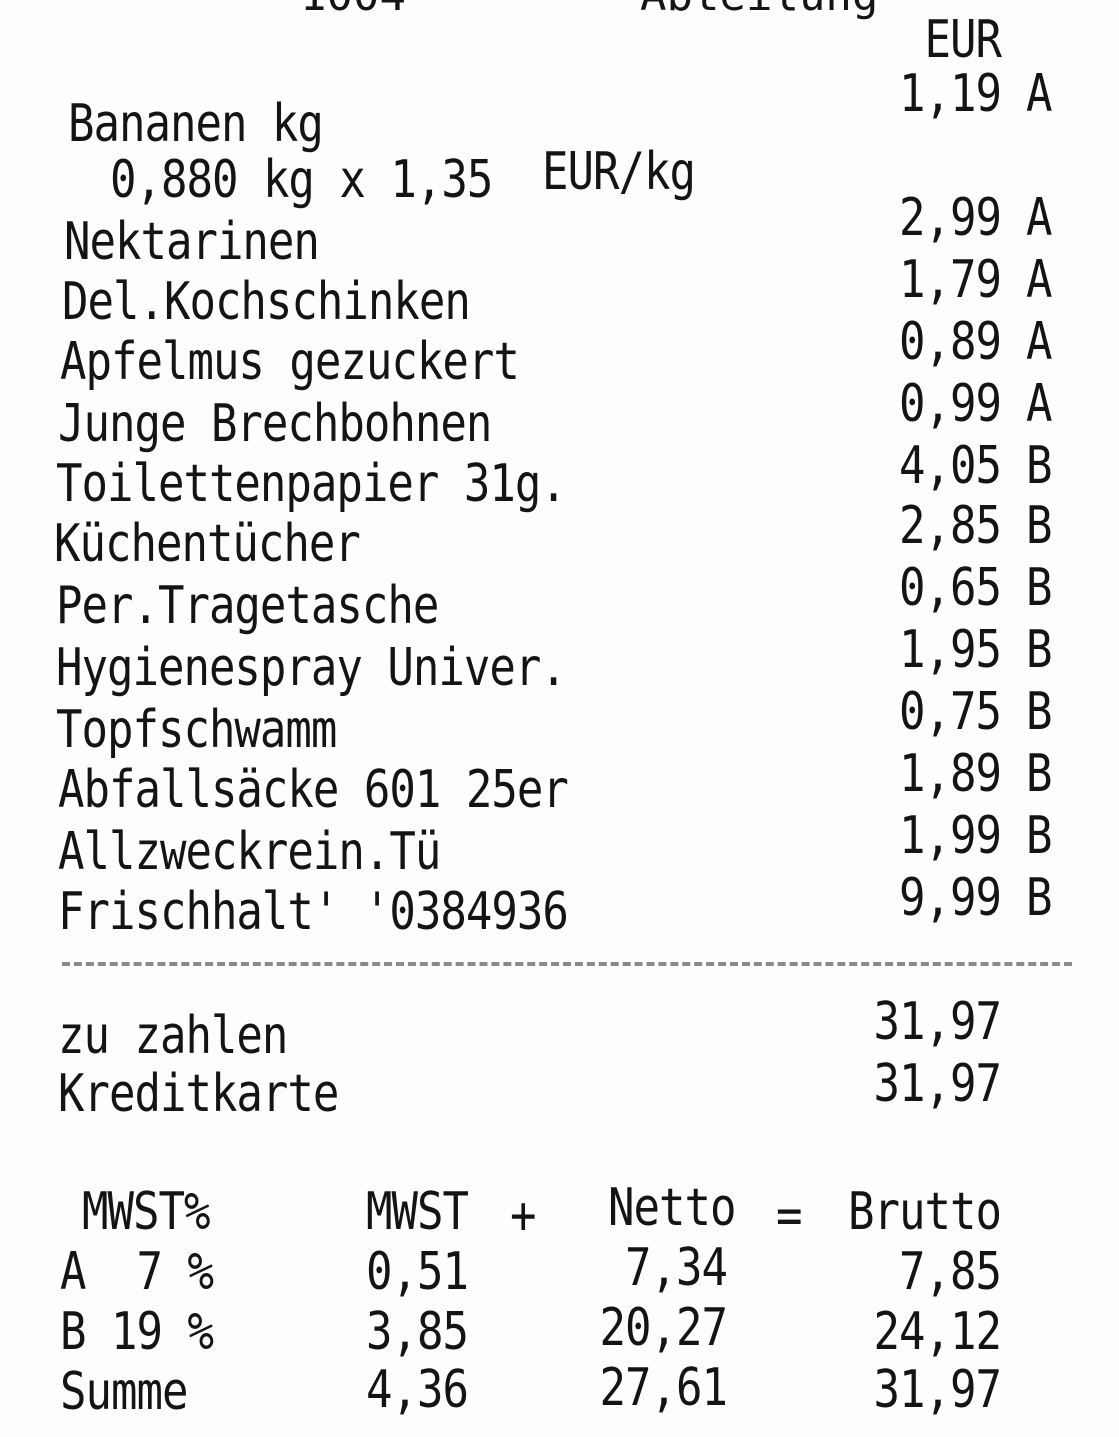 This screenshot has height=1437, width=1119. I want to click on item-name: Hygienespray Univer., so click(311, 667).